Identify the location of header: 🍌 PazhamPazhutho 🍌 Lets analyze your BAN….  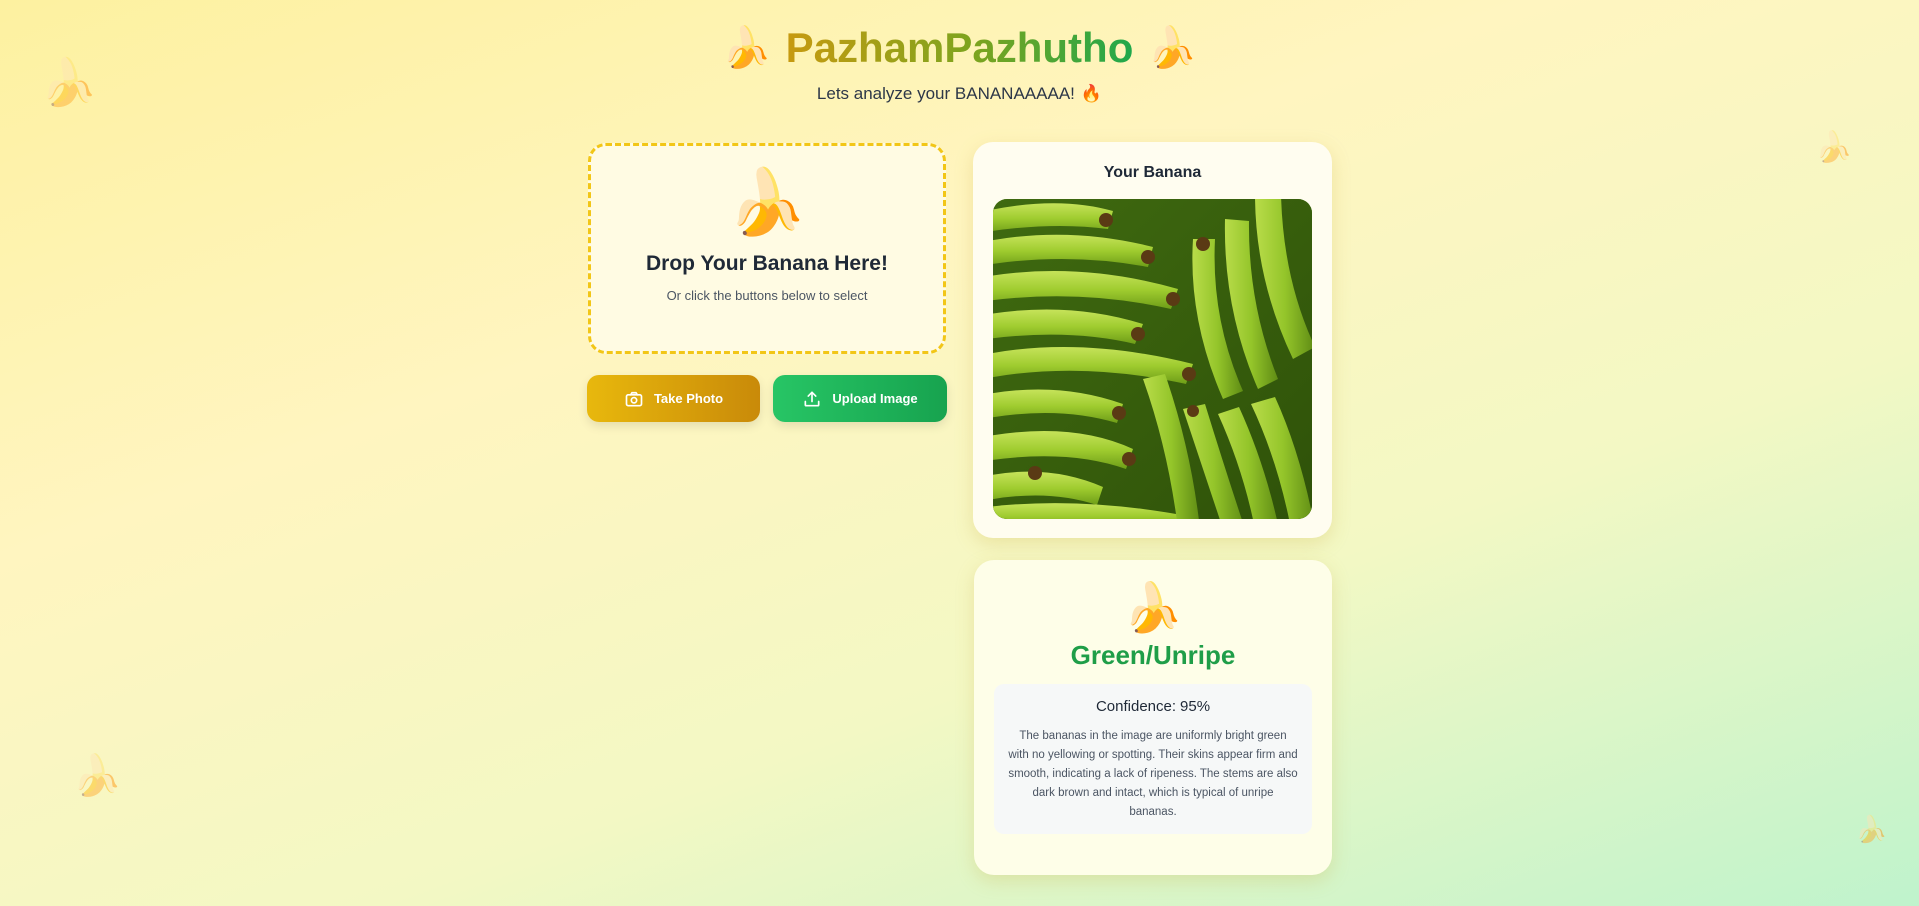
(959, 62).